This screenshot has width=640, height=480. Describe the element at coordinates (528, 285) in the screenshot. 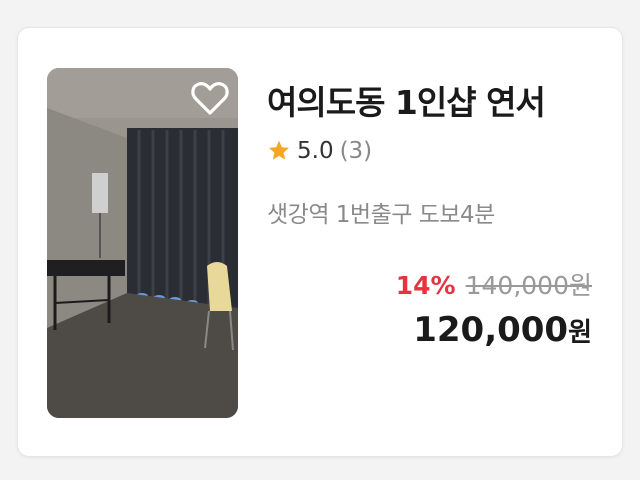

I see `original-price: 140,000원` at that location.